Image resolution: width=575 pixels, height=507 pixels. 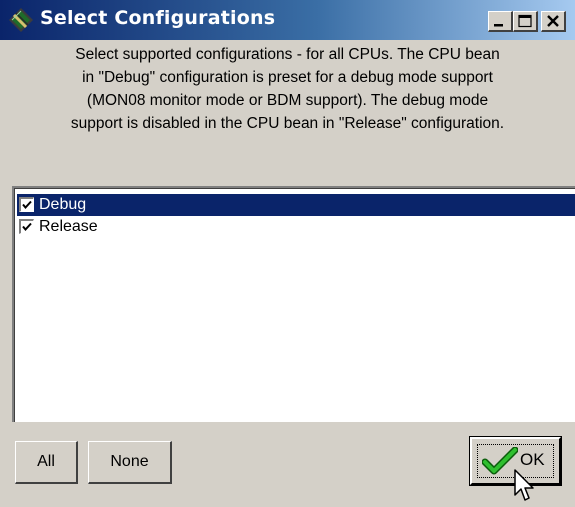 What do you see at coordinates (524, 485) in the screenshot?
I see `mouse-pointer-icon` at bounding box center [524, 485].